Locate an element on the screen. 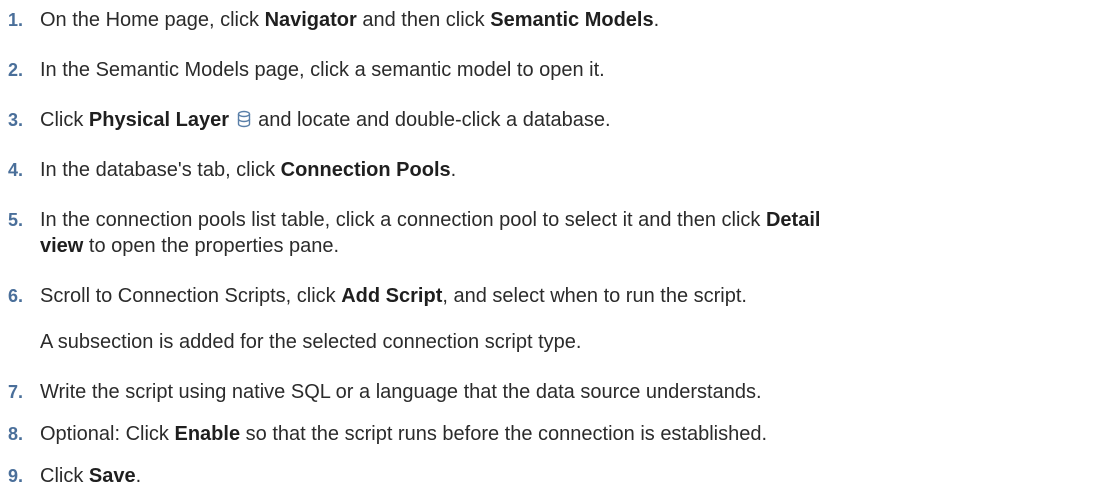 The height and width of the screenshot is (497, 1110). ui-term-enable: Enable is located at coordinates (207, 434).